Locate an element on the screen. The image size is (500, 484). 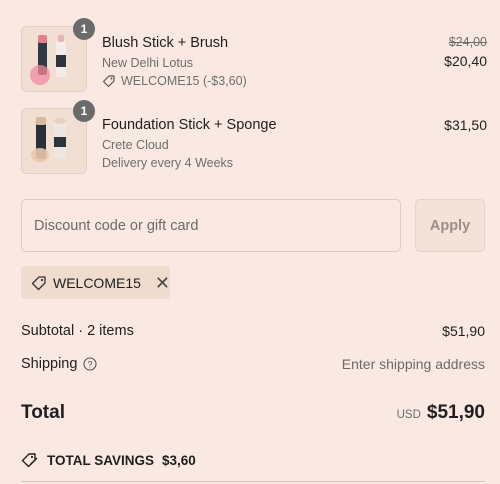
help-circle-icon: ? is located at coordinates (90, 364).